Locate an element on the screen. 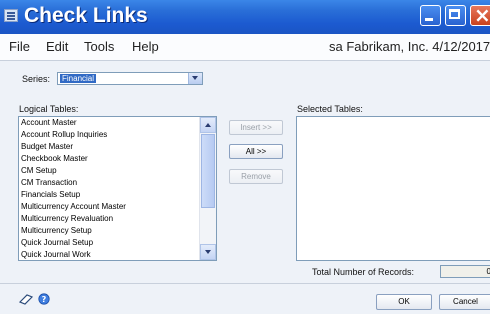 The height and width of the screenshot is (314, 490). help-icon: ? is located at coordinates (44, 299).